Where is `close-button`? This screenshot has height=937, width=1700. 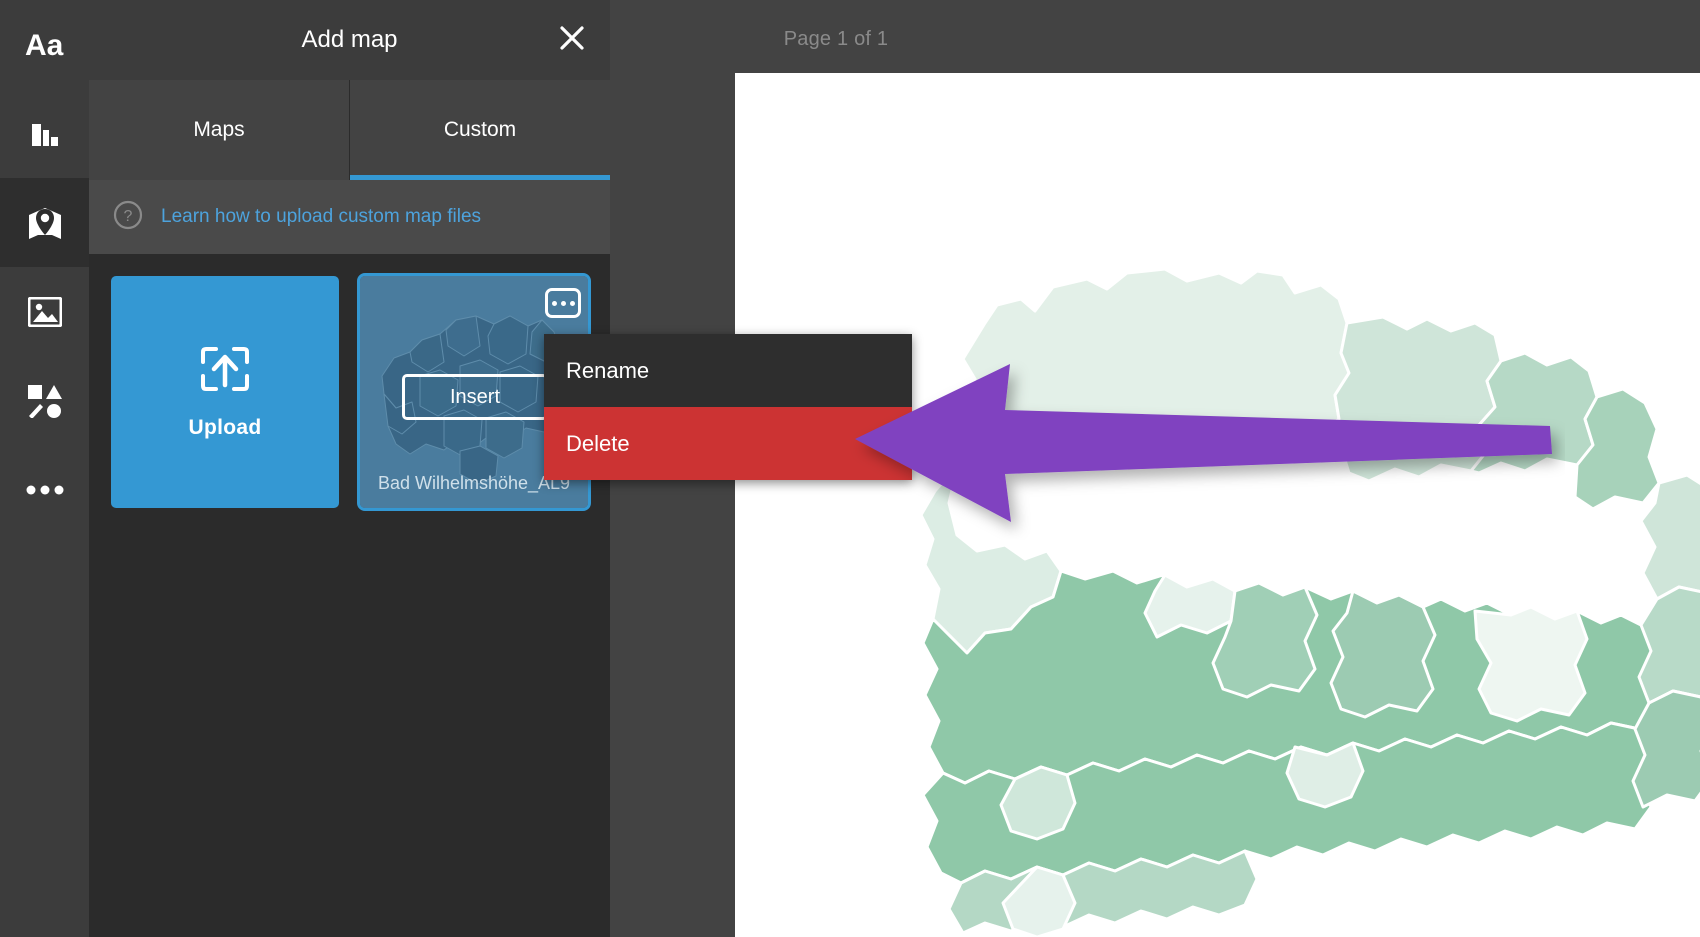 close-button is located at coordinates (572, 40).